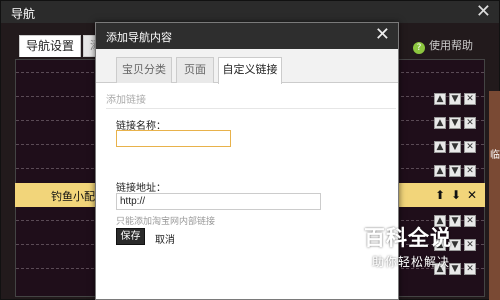 Image resolution: width=500 pixels, height=300 pixels. Describe the element at coordinates (494, 195) in the screenshot. I see `background-strip` at that location.